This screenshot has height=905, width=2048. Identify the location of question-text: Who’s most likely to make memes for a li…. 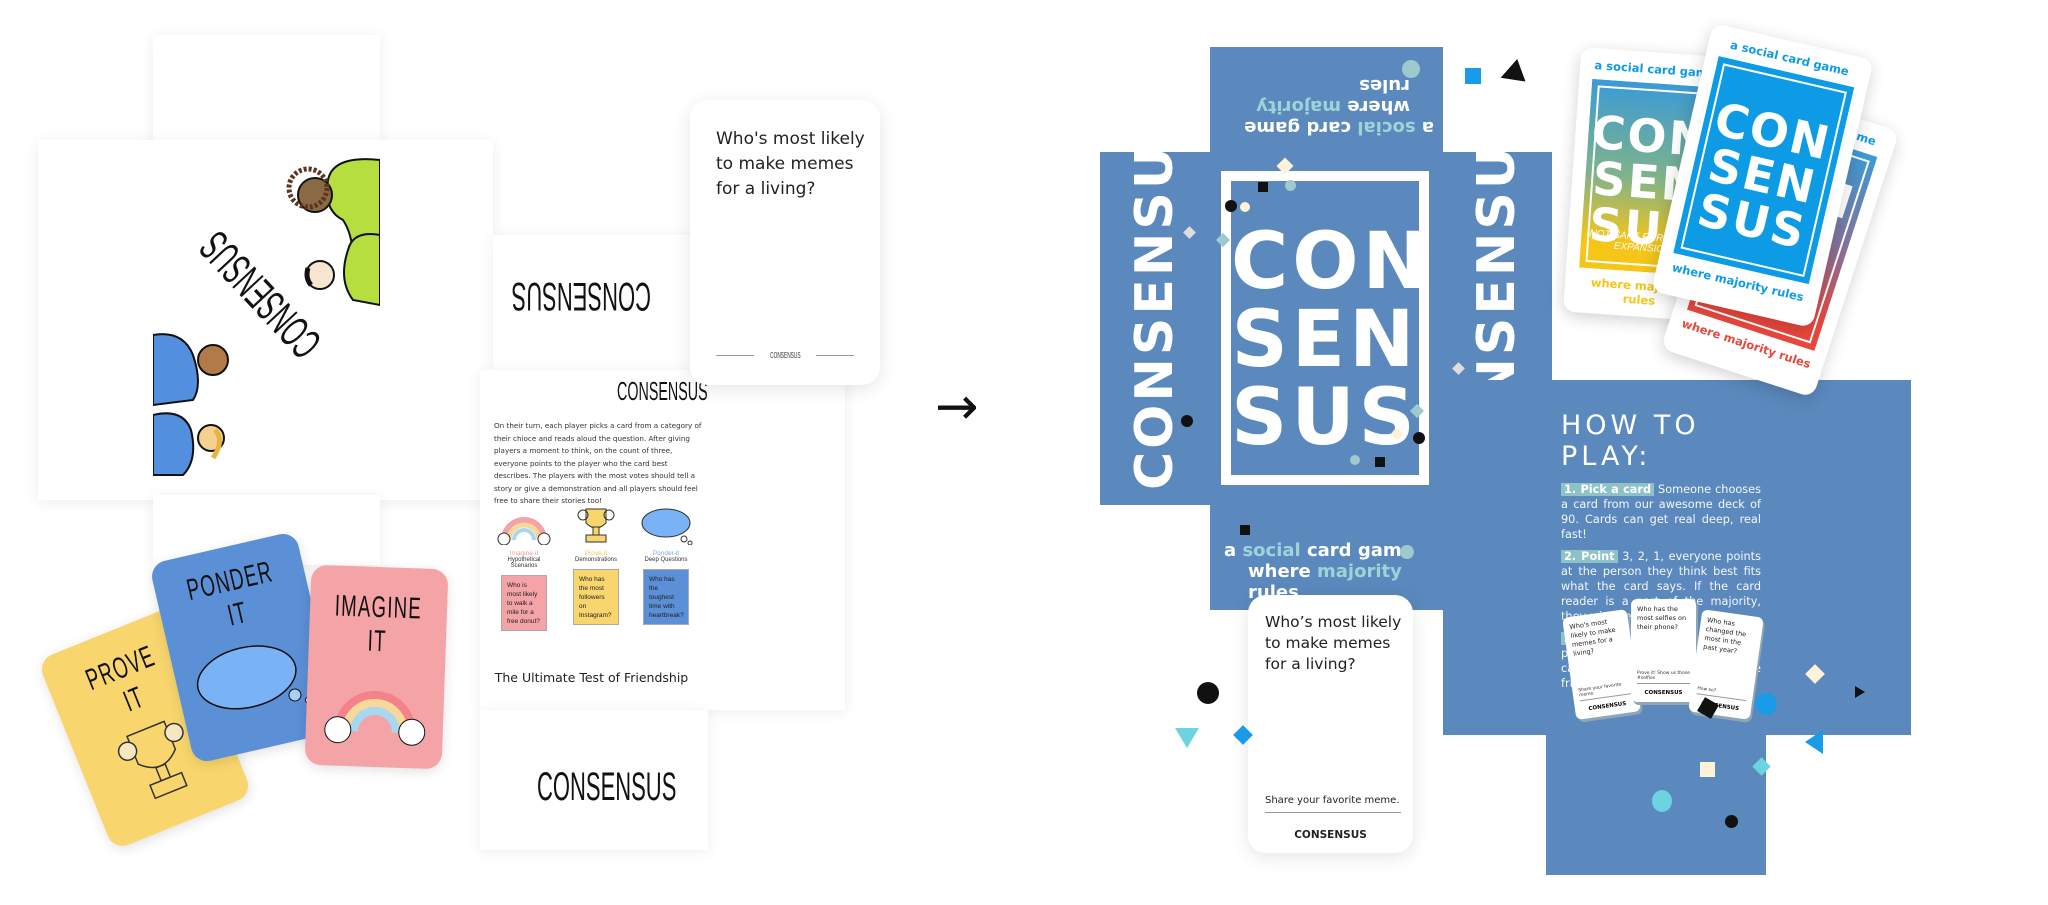
(1333, 643).